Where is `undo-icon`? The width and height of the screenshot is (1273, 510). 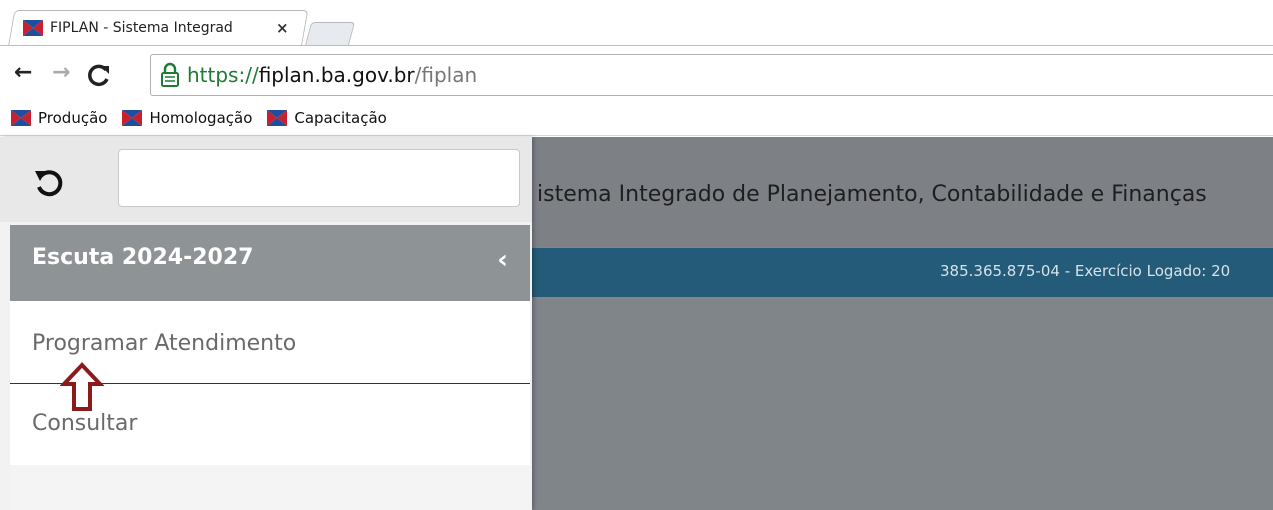
undo-icon is located at coordinates (49, 182).